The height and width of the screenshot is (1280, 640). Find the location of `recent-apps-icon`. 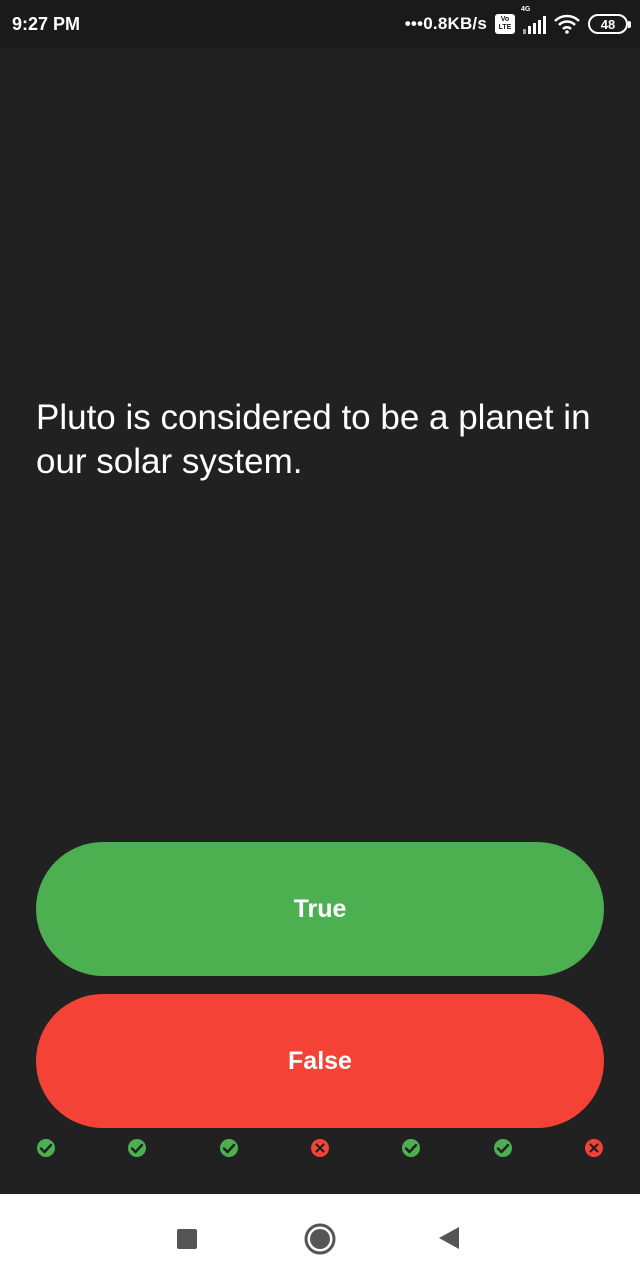

recent-apps-icon is located at coordinates (187, 1241).